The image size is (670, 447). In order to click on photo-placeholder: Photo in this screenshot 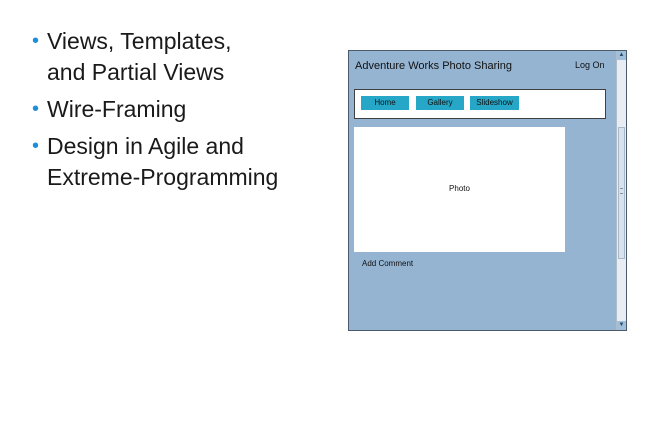, I will do `click(459, 189)`.